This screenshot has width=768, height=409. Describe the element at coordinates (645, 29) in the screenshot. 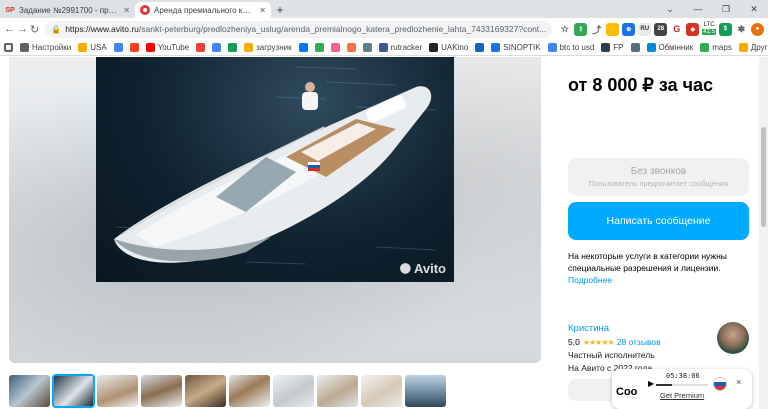

I see `russia-flag-icon: RU` at that location.